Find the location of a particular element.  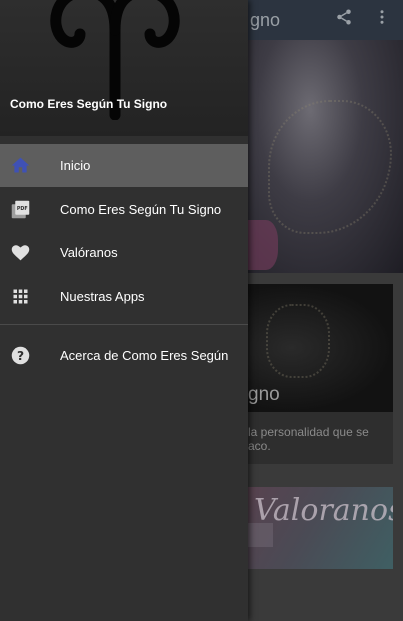

sign-card: gno la personalidad que se aco. is located at coordinates (320, 374).